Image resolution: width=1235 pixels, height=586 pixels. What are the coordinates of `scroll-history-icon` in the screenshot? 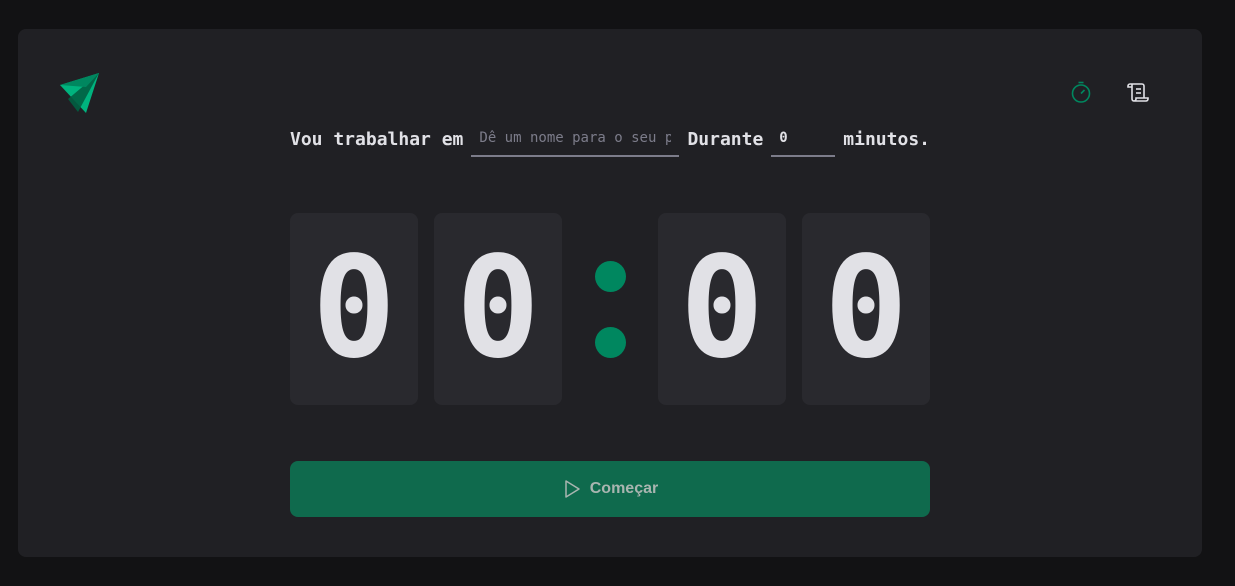 It's located at (1138, 92).